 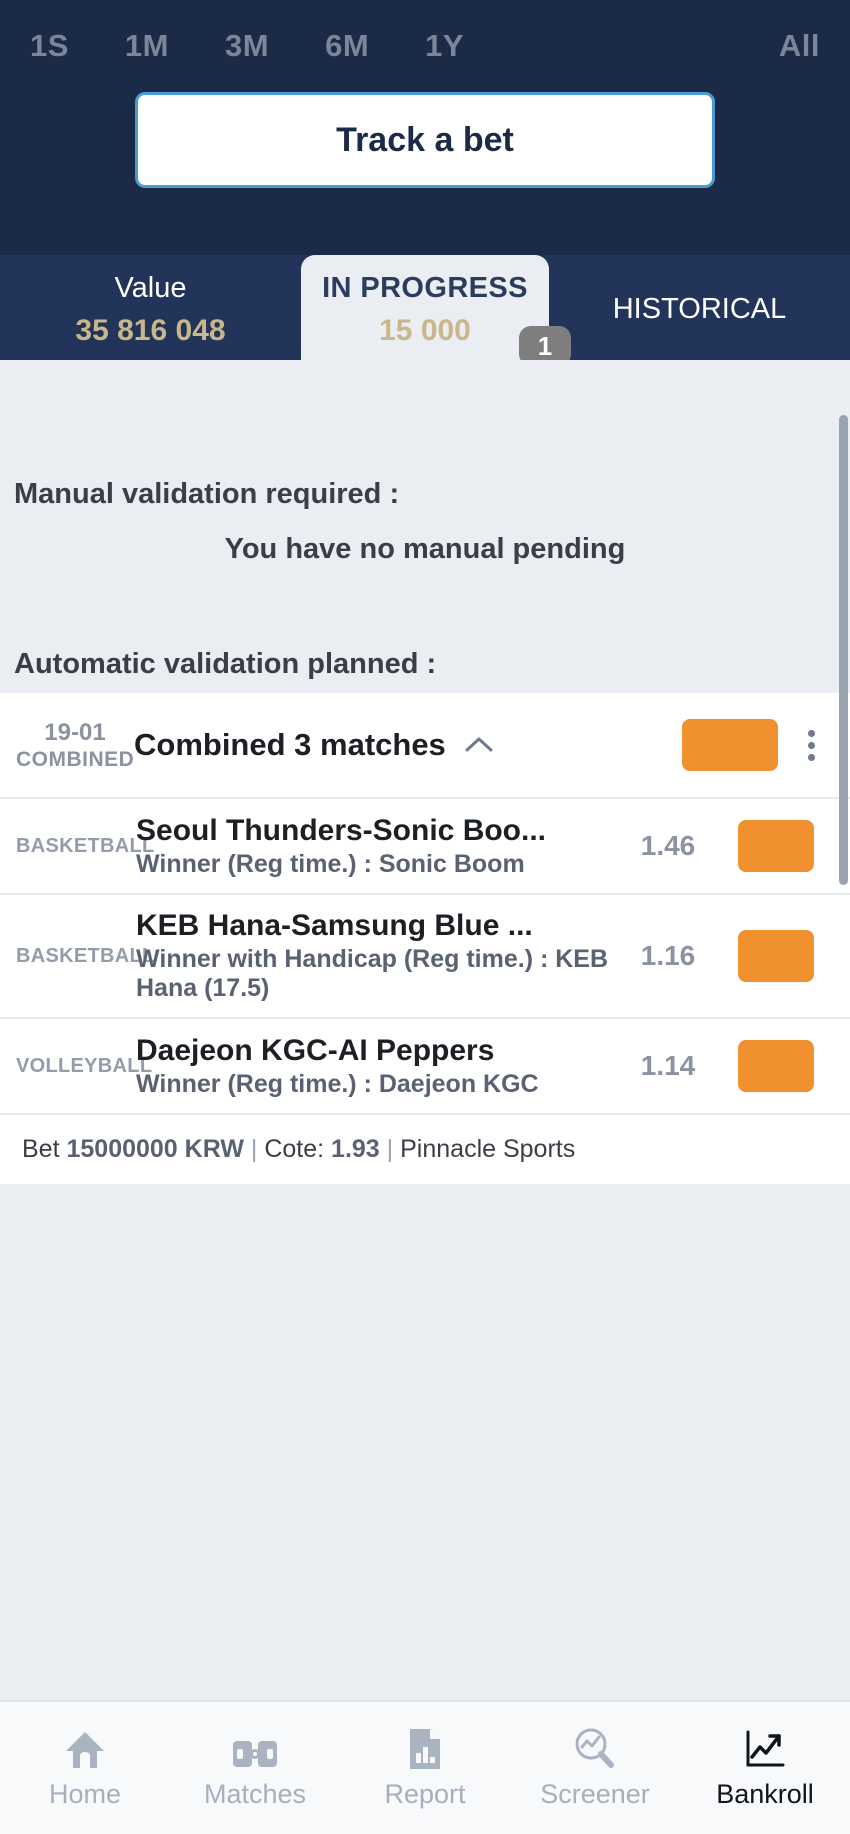 I want to click on nav-label-matches: Matches, so click(x=255, y=1793).